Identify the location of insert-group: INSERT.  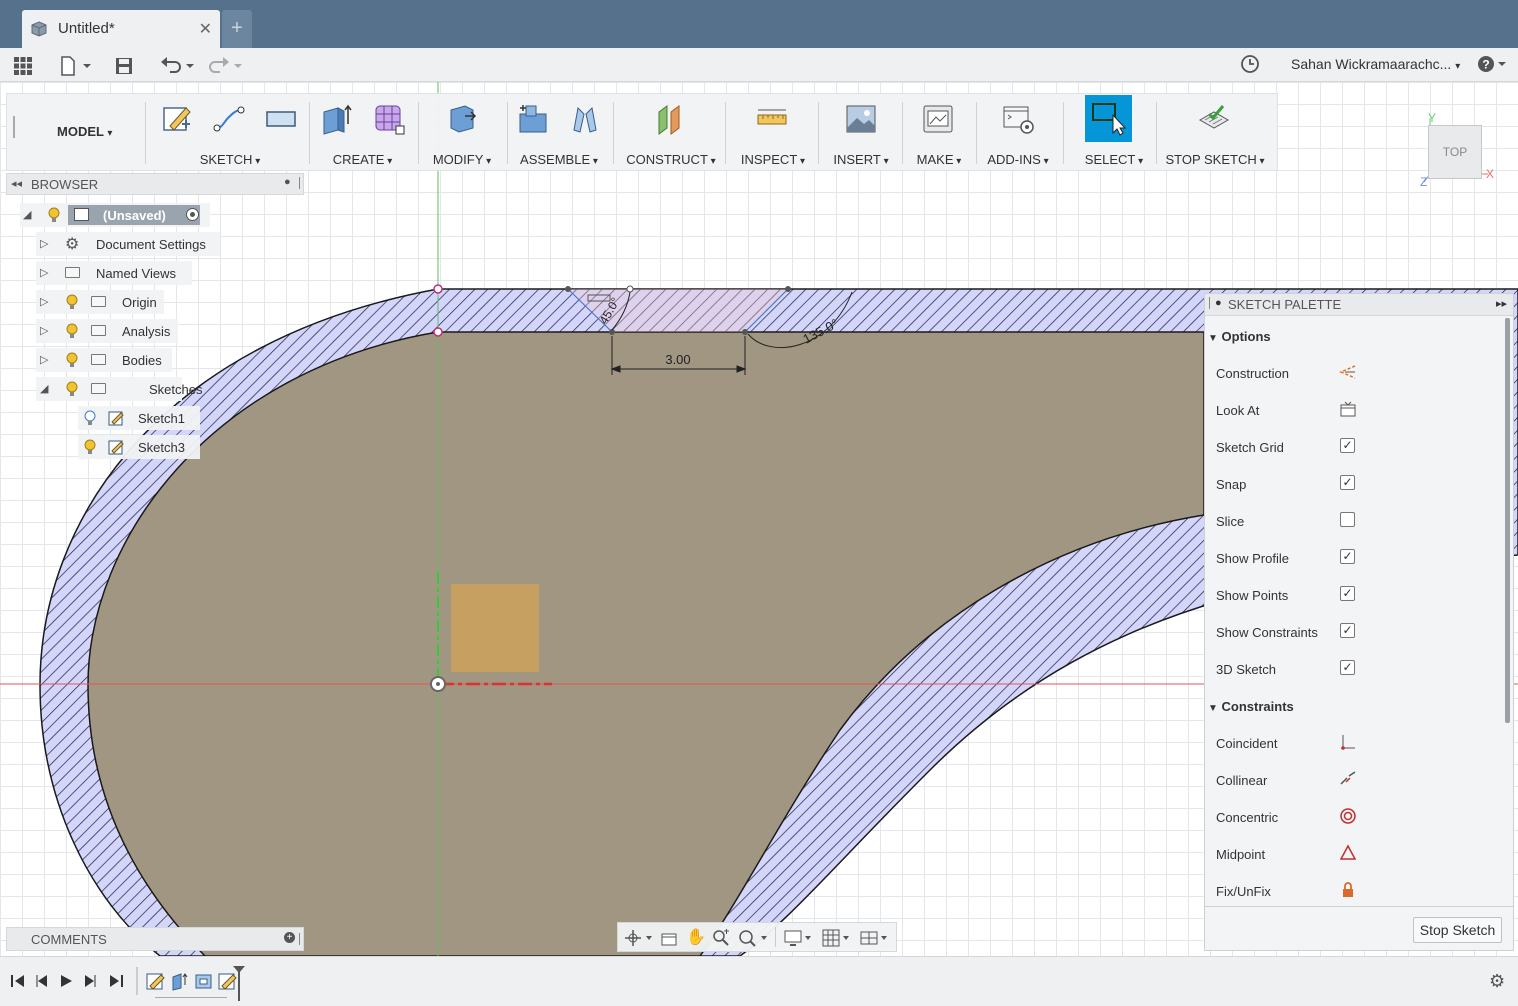
(861, 133).